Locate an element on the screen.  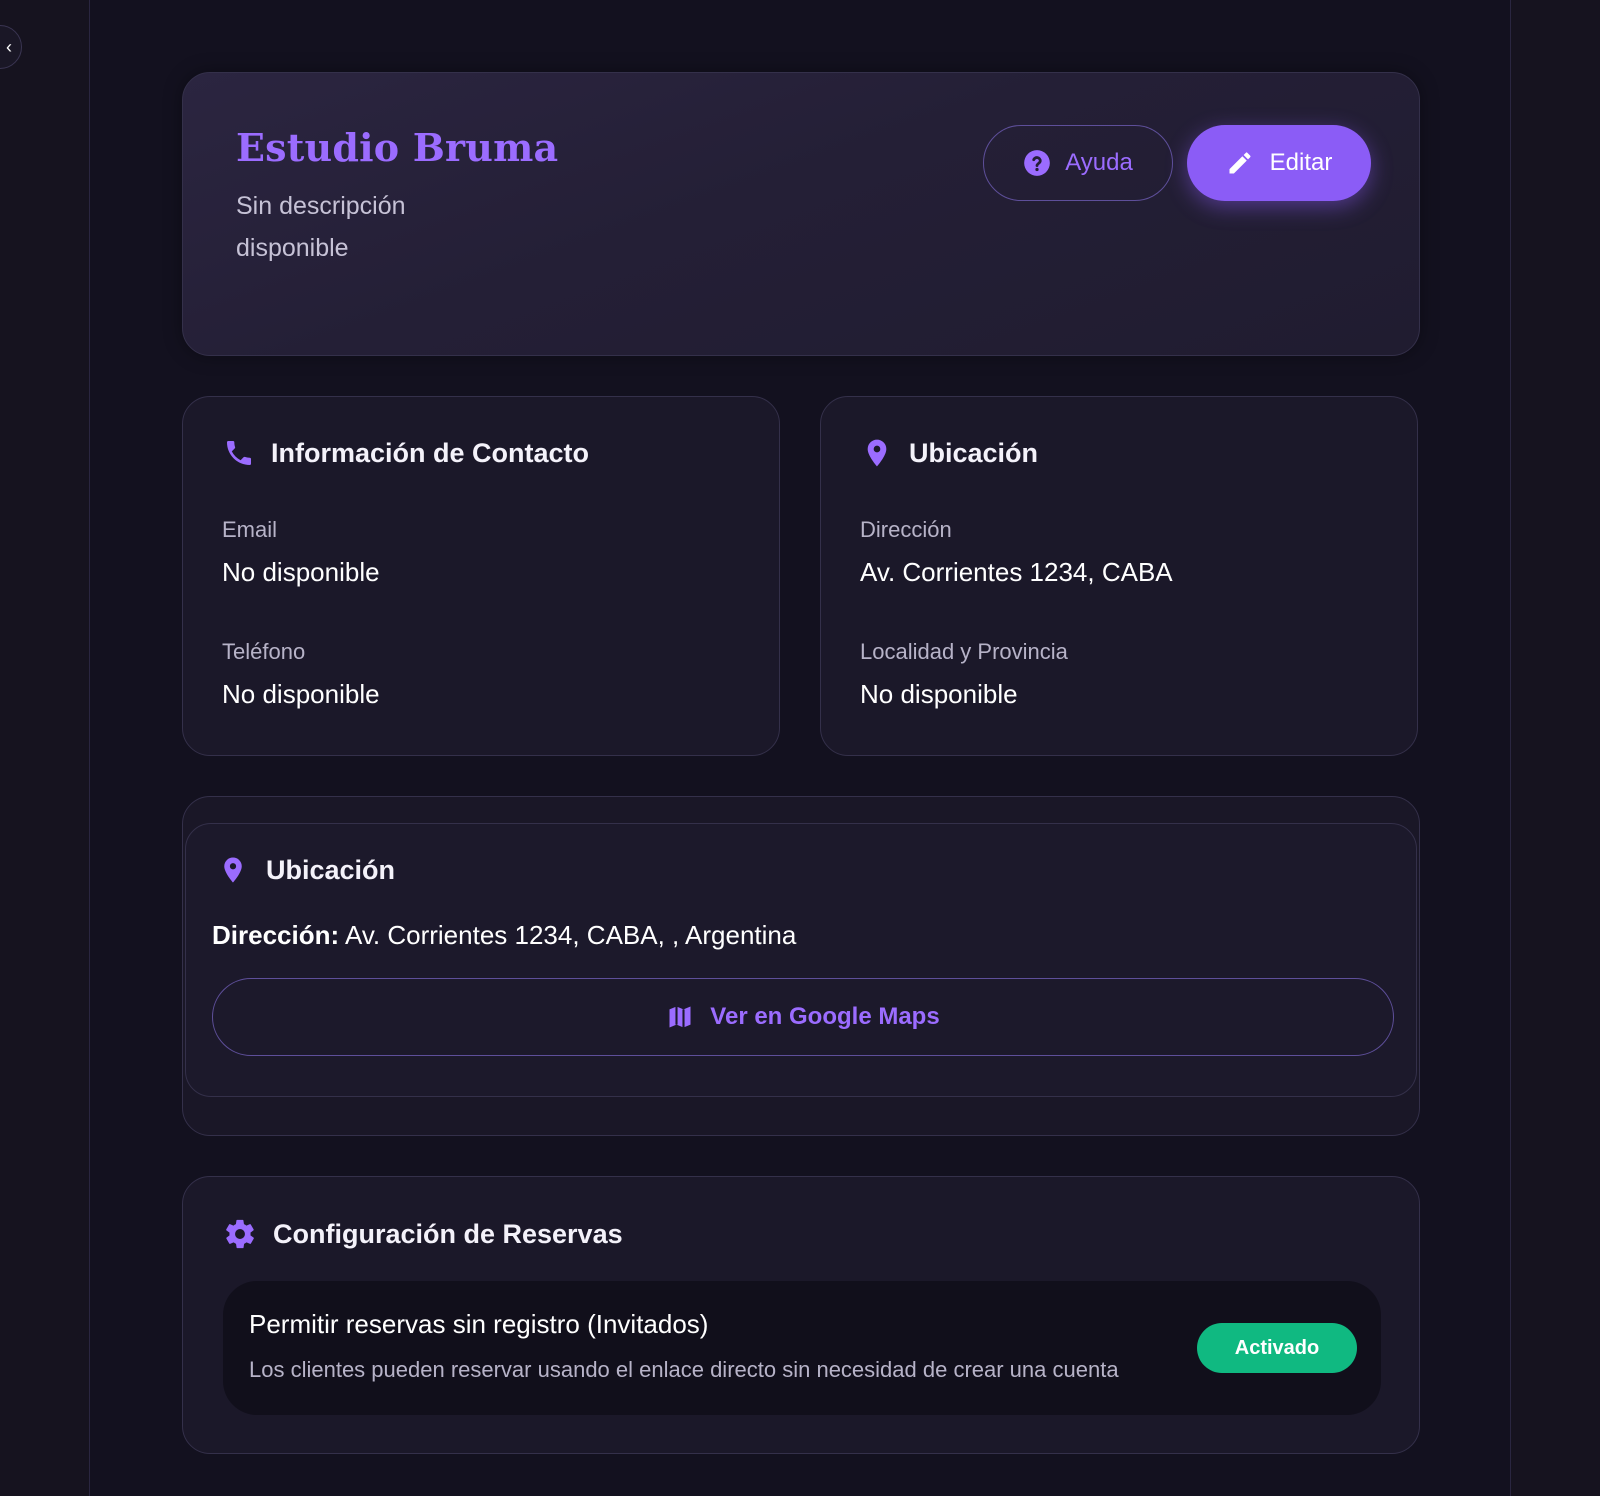
guest-booking-toggle: Activado is located at coordinates (1277, 1348).